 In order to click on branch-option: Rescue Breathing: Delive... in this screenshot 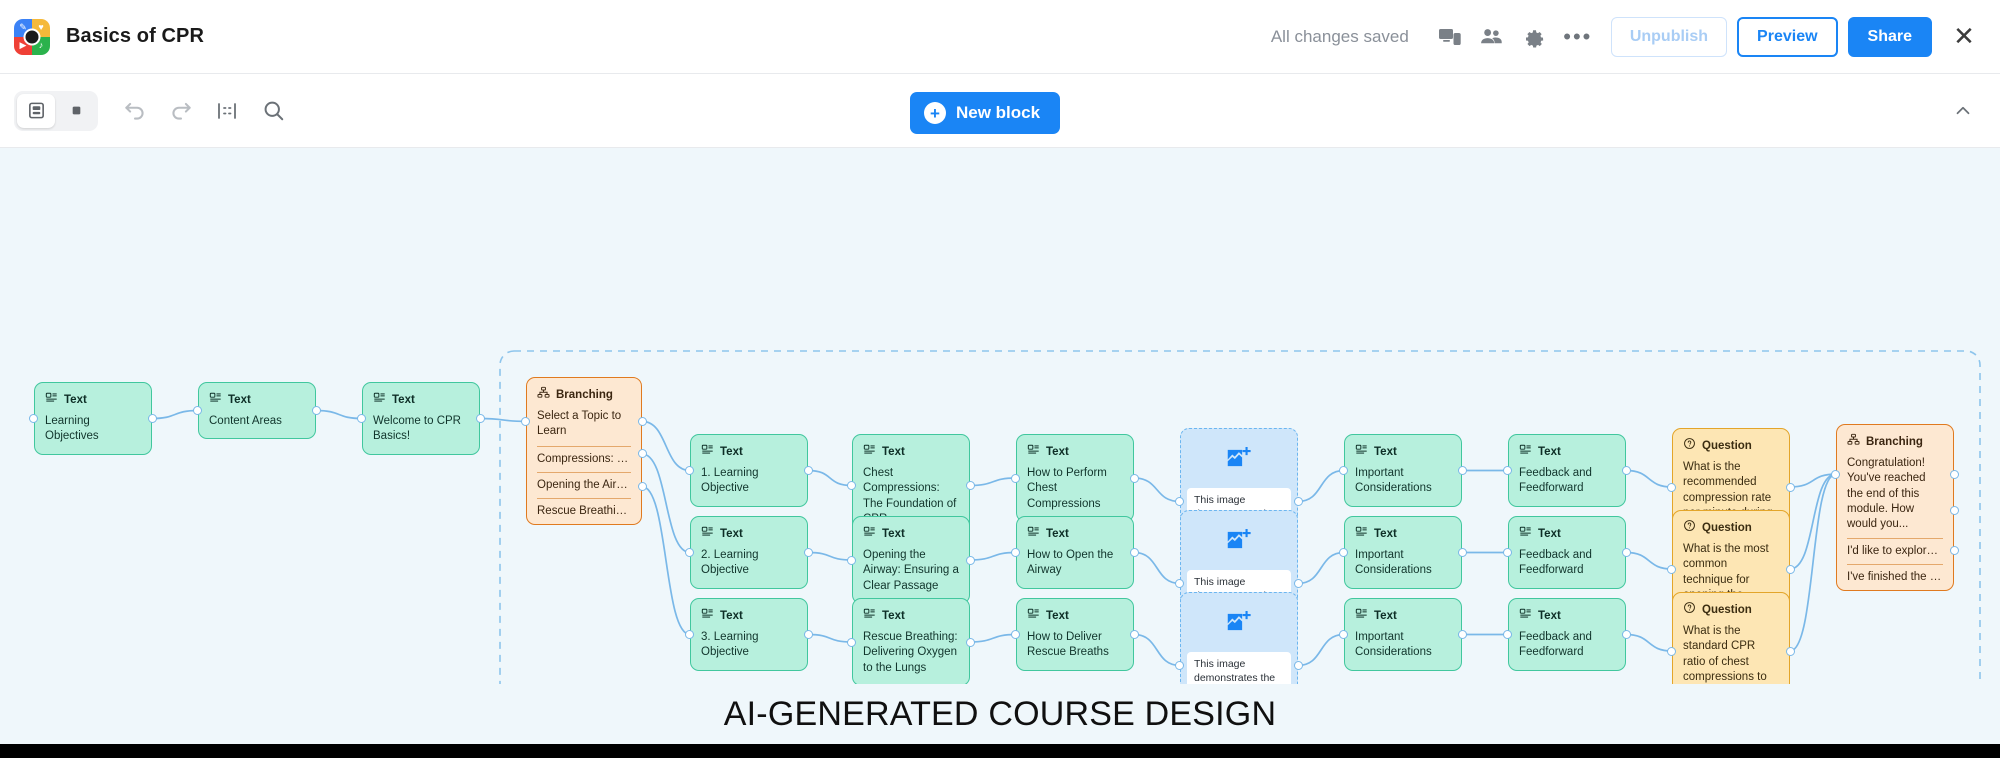, I will do `click(584, 510)`.